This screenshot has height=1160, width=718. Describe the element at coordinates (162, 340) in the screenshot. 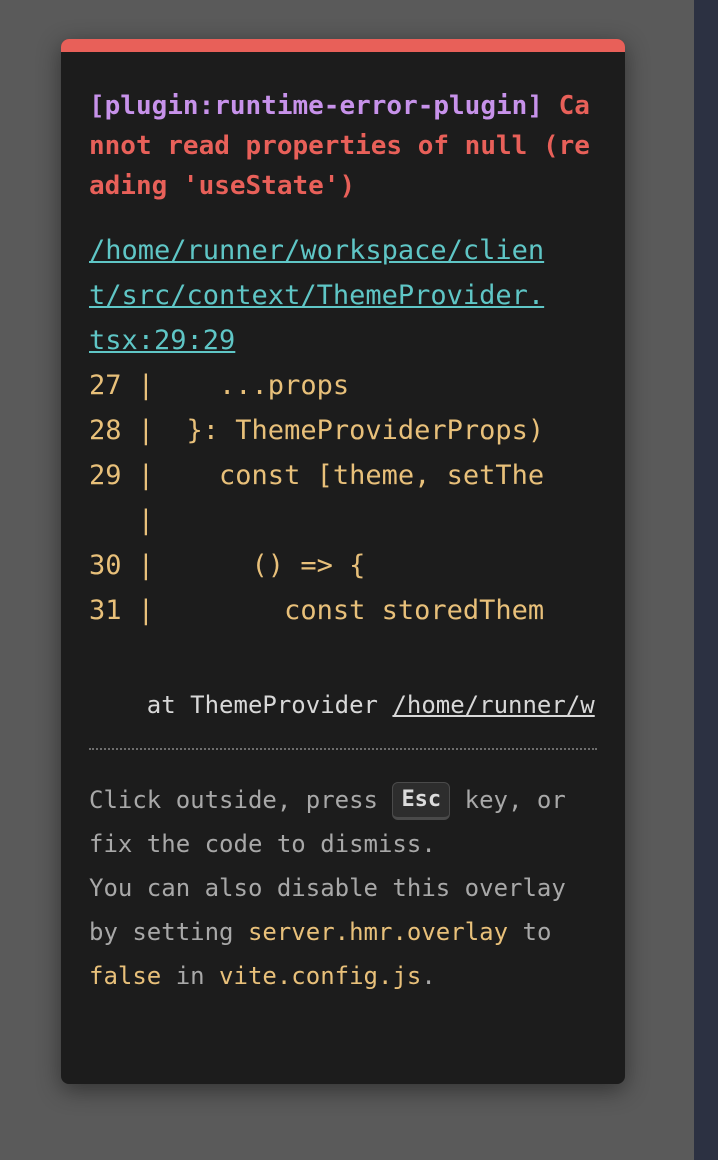

I see `file-link-line: tsx:29:29` at that location.